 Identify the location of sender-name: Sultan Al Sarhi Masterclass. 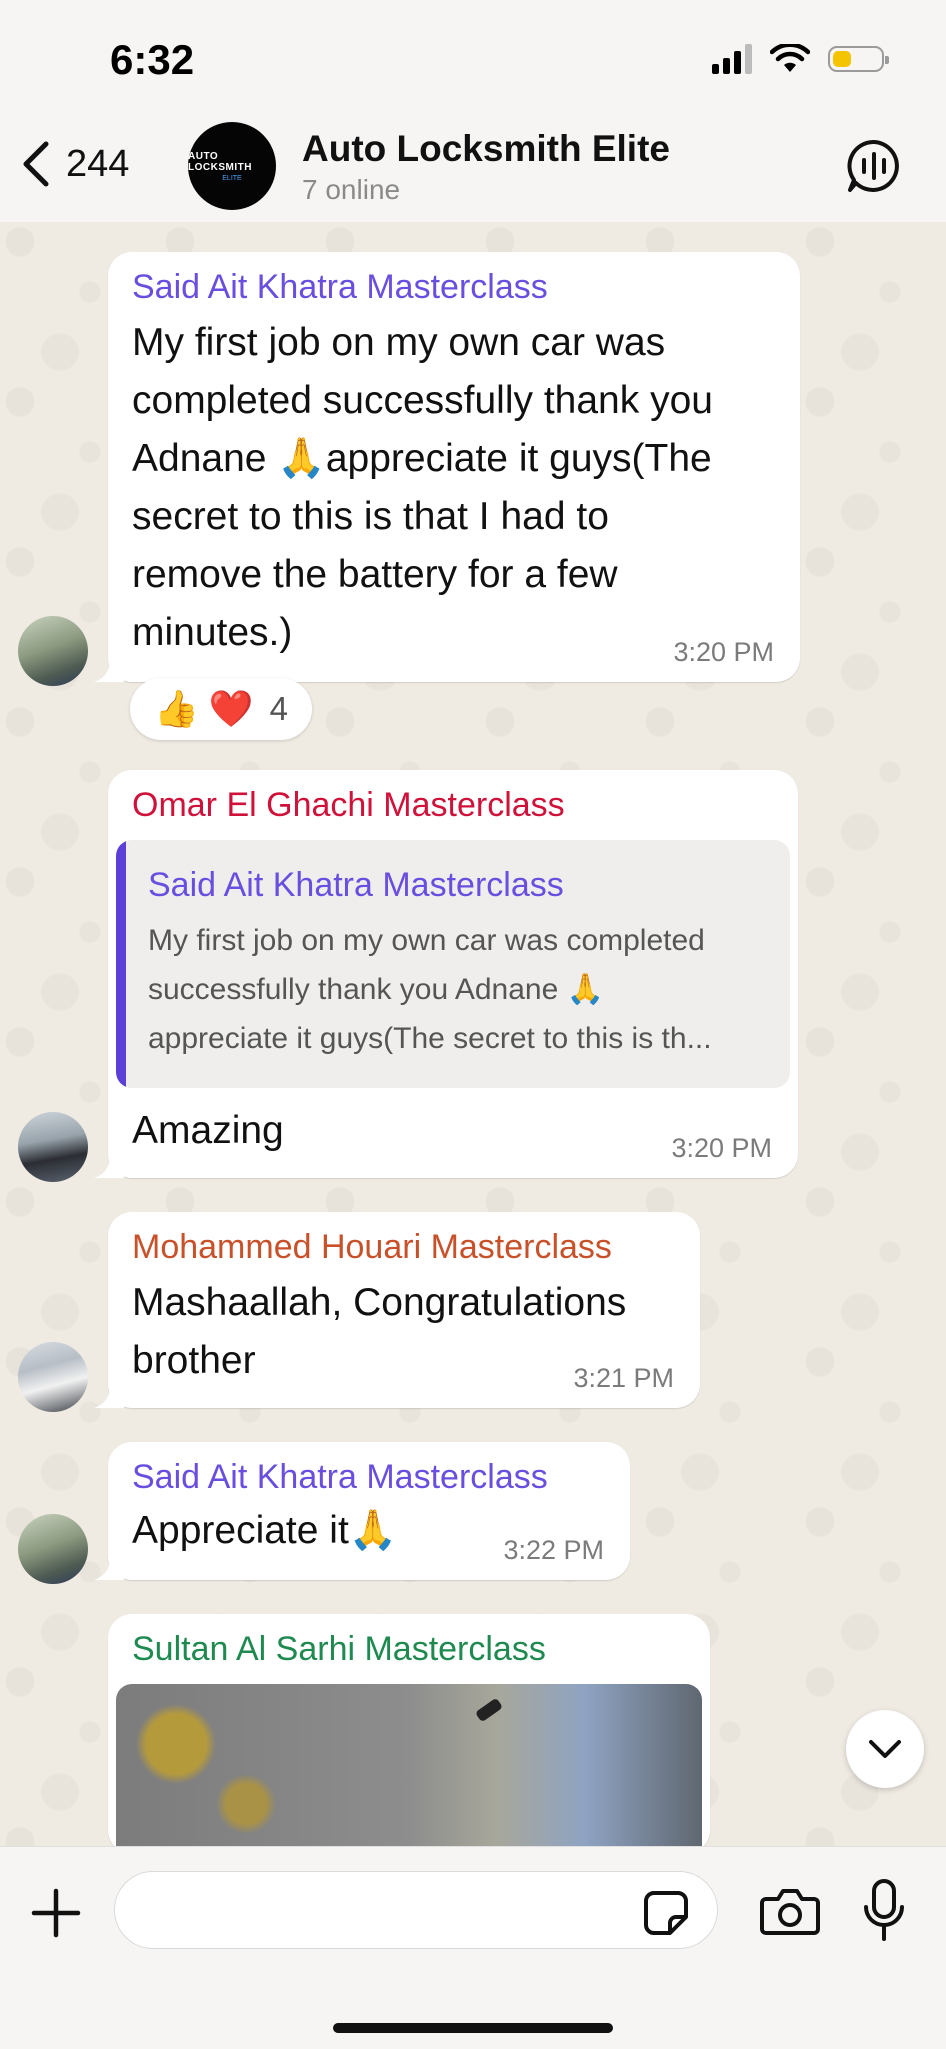
(339, 1649).